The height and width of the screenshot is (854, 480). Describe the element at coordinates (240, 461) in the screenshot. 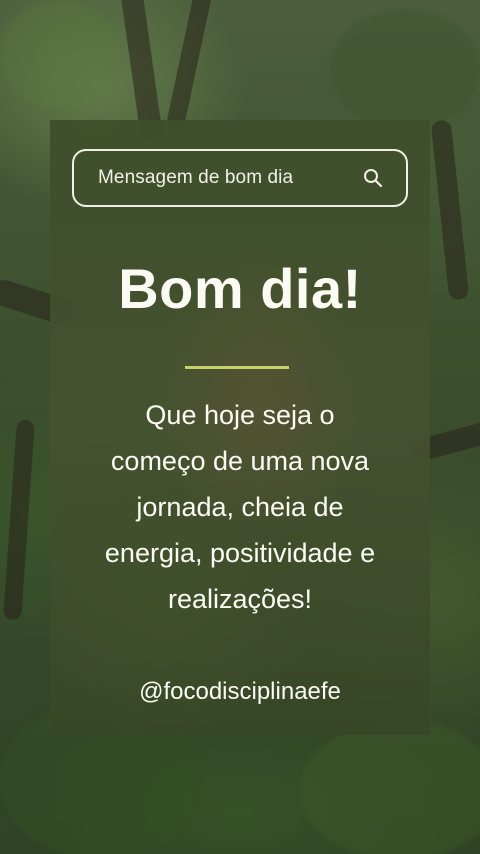

I see `message-line: começo de uma nova` at that location.